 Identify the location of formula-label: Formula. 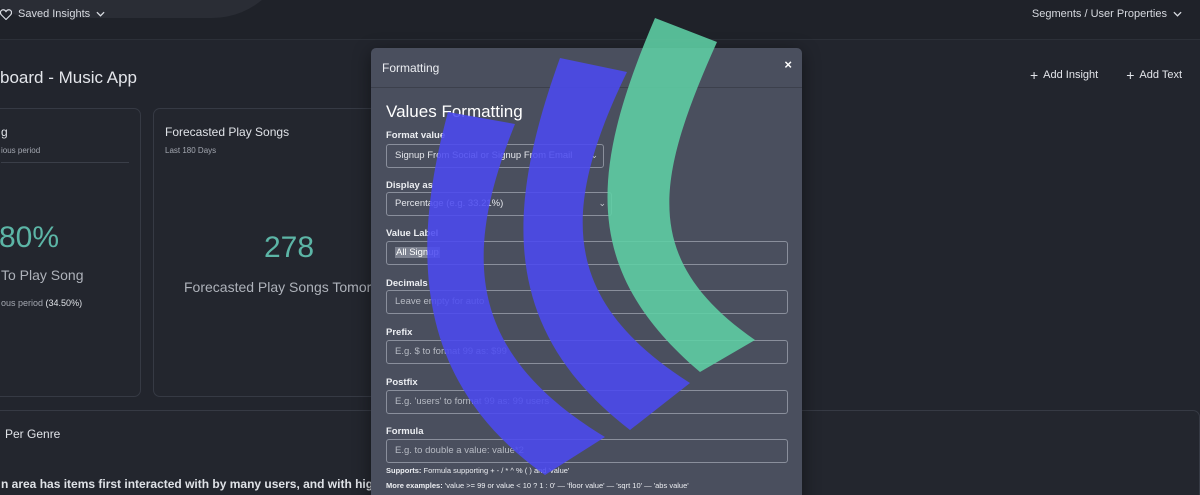
(405, 431).